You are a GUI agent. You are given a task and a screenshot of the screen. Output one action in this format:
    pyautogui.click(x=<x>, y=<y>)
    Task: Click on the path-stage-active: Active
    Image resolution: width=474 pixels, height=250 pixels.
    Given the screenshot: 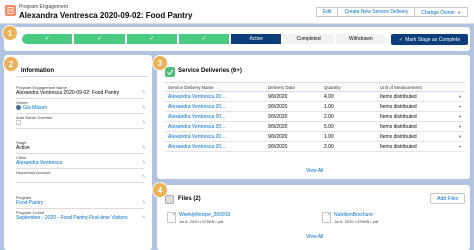 What is the action you would take?
    pyautogui.click(x=256, y=39)
    